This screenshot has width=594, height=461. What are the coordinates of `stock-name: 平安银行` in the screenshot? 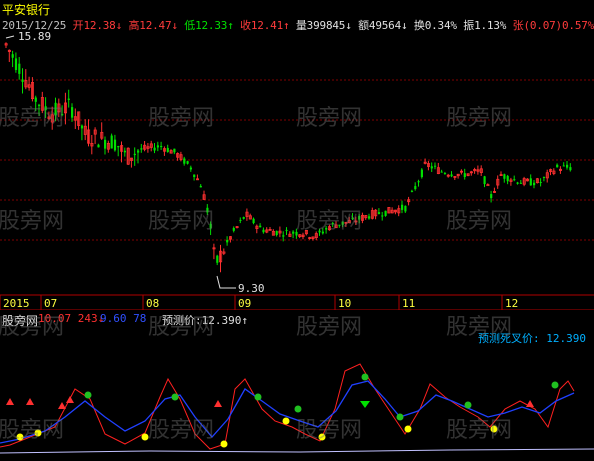 It's located at (26, 10).